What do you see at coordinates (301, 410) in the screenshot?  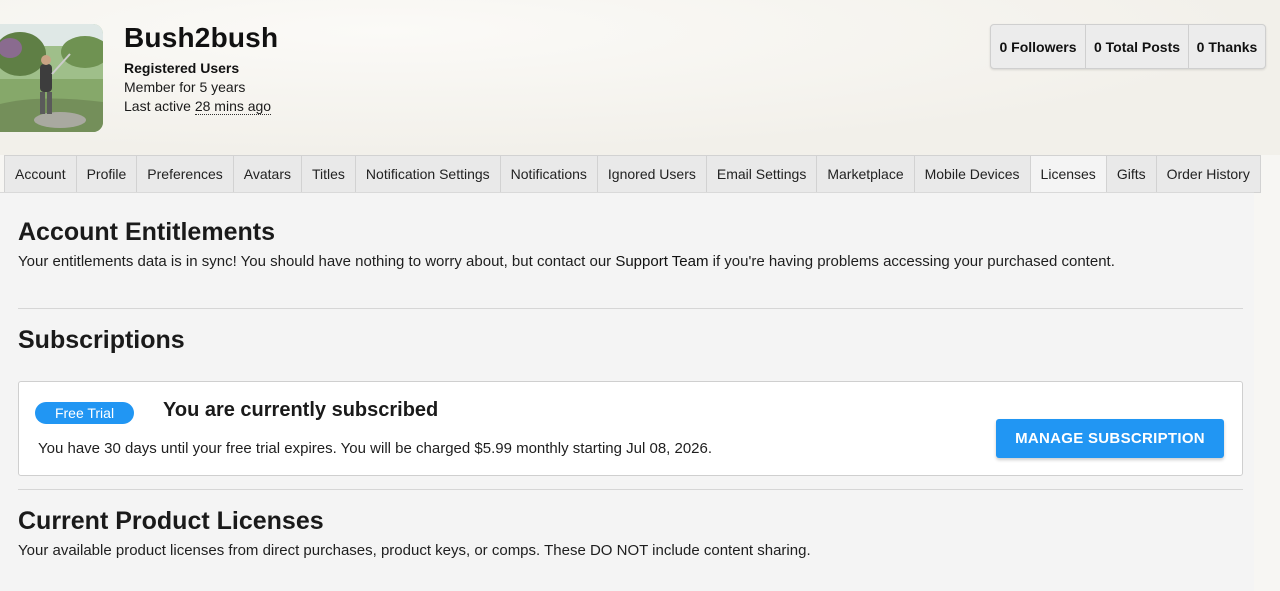 I see `subscription-status: You are currently subscribed` at bounding box center [301, 410].